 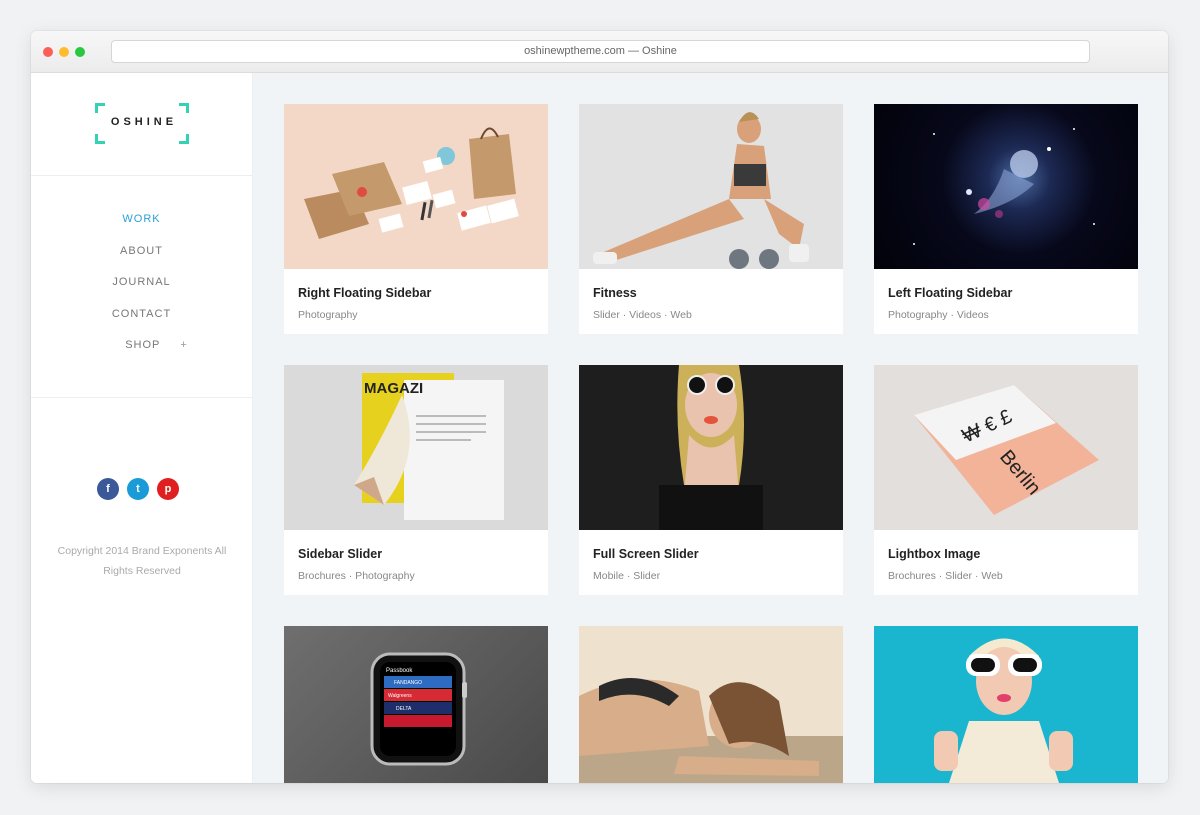 What do you see at coordinates (108, 489) in the screenshot?
I see `facebook-icon: f` at bounding box center [108, 489].